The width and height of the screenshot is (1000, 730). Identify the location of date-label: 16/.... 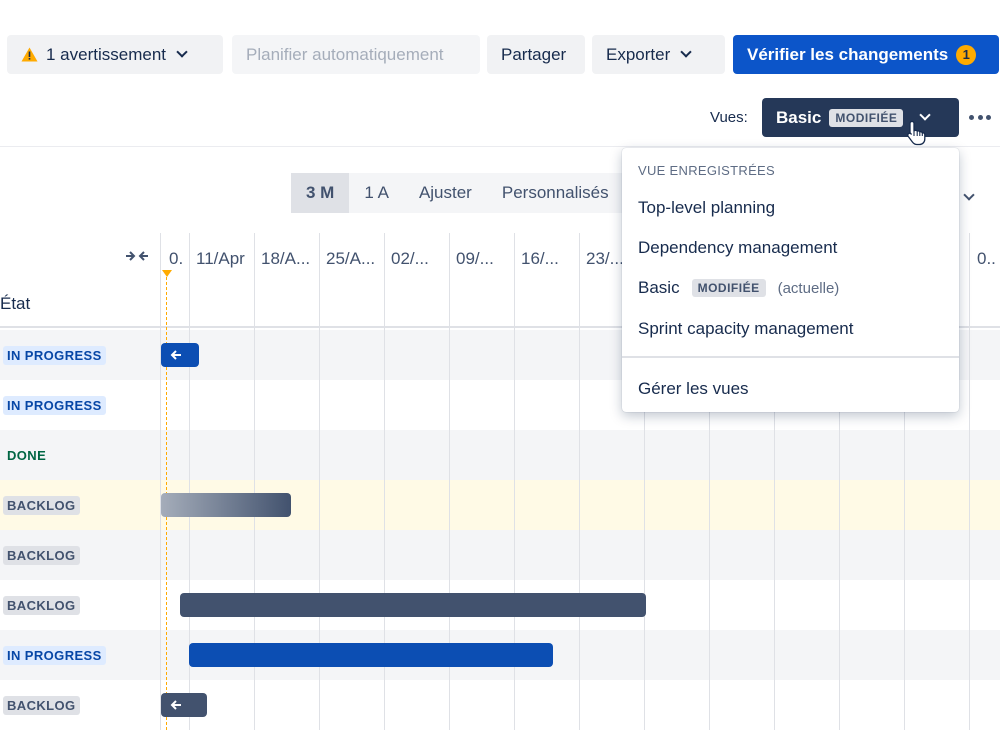
(540, 258).